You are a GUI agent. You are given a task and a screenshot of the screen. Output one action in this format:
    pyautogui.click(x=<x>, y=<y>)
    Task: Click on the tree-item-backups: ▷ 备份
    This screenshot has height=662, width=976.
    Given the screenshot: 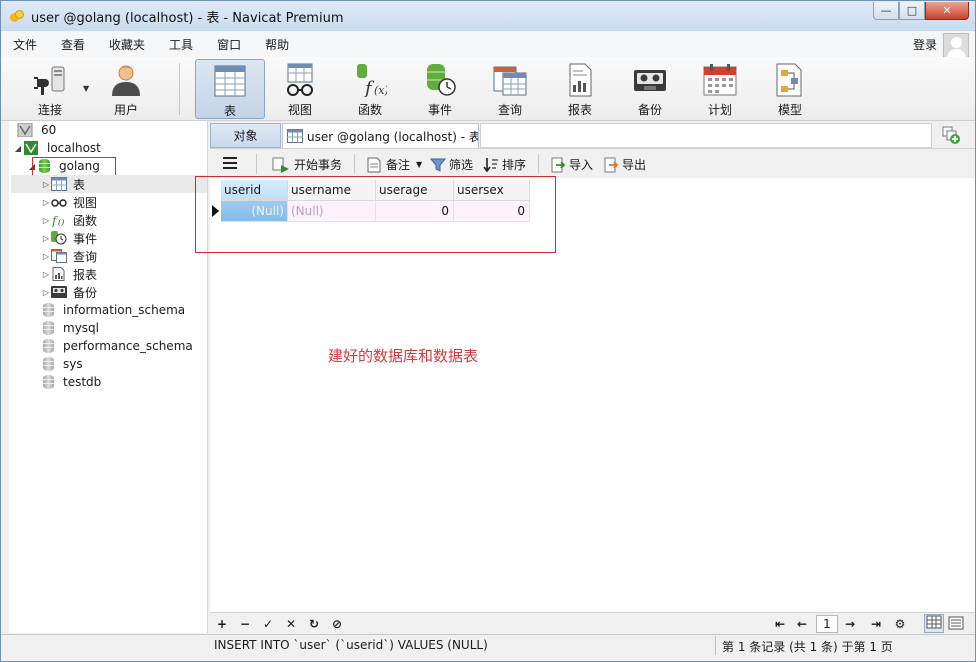 What is the action you would take?
    pyautogui.click(x=69, y=292)
    